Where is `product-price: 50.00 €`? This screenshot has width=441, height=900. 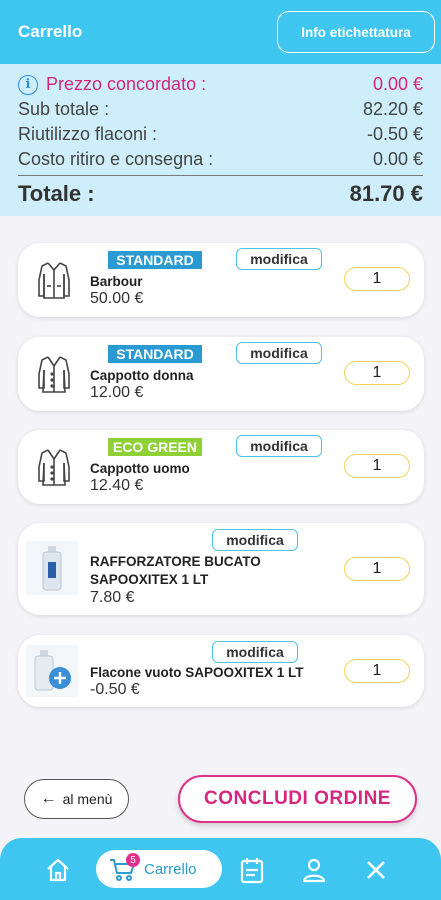 product-price: 50.00 € is located at coordinates (117, 298).